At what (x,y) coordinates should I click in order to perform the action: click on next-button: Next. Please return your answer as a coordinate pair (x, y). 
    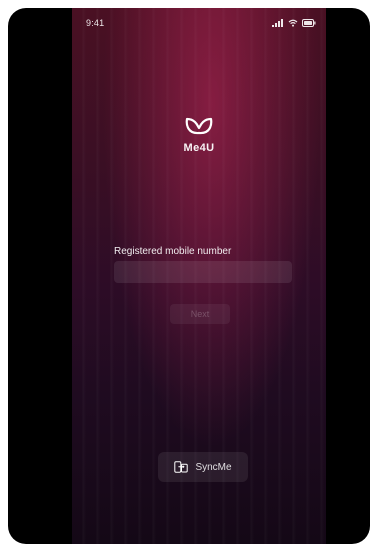
    Looking at the image, I should click on (200, 314).